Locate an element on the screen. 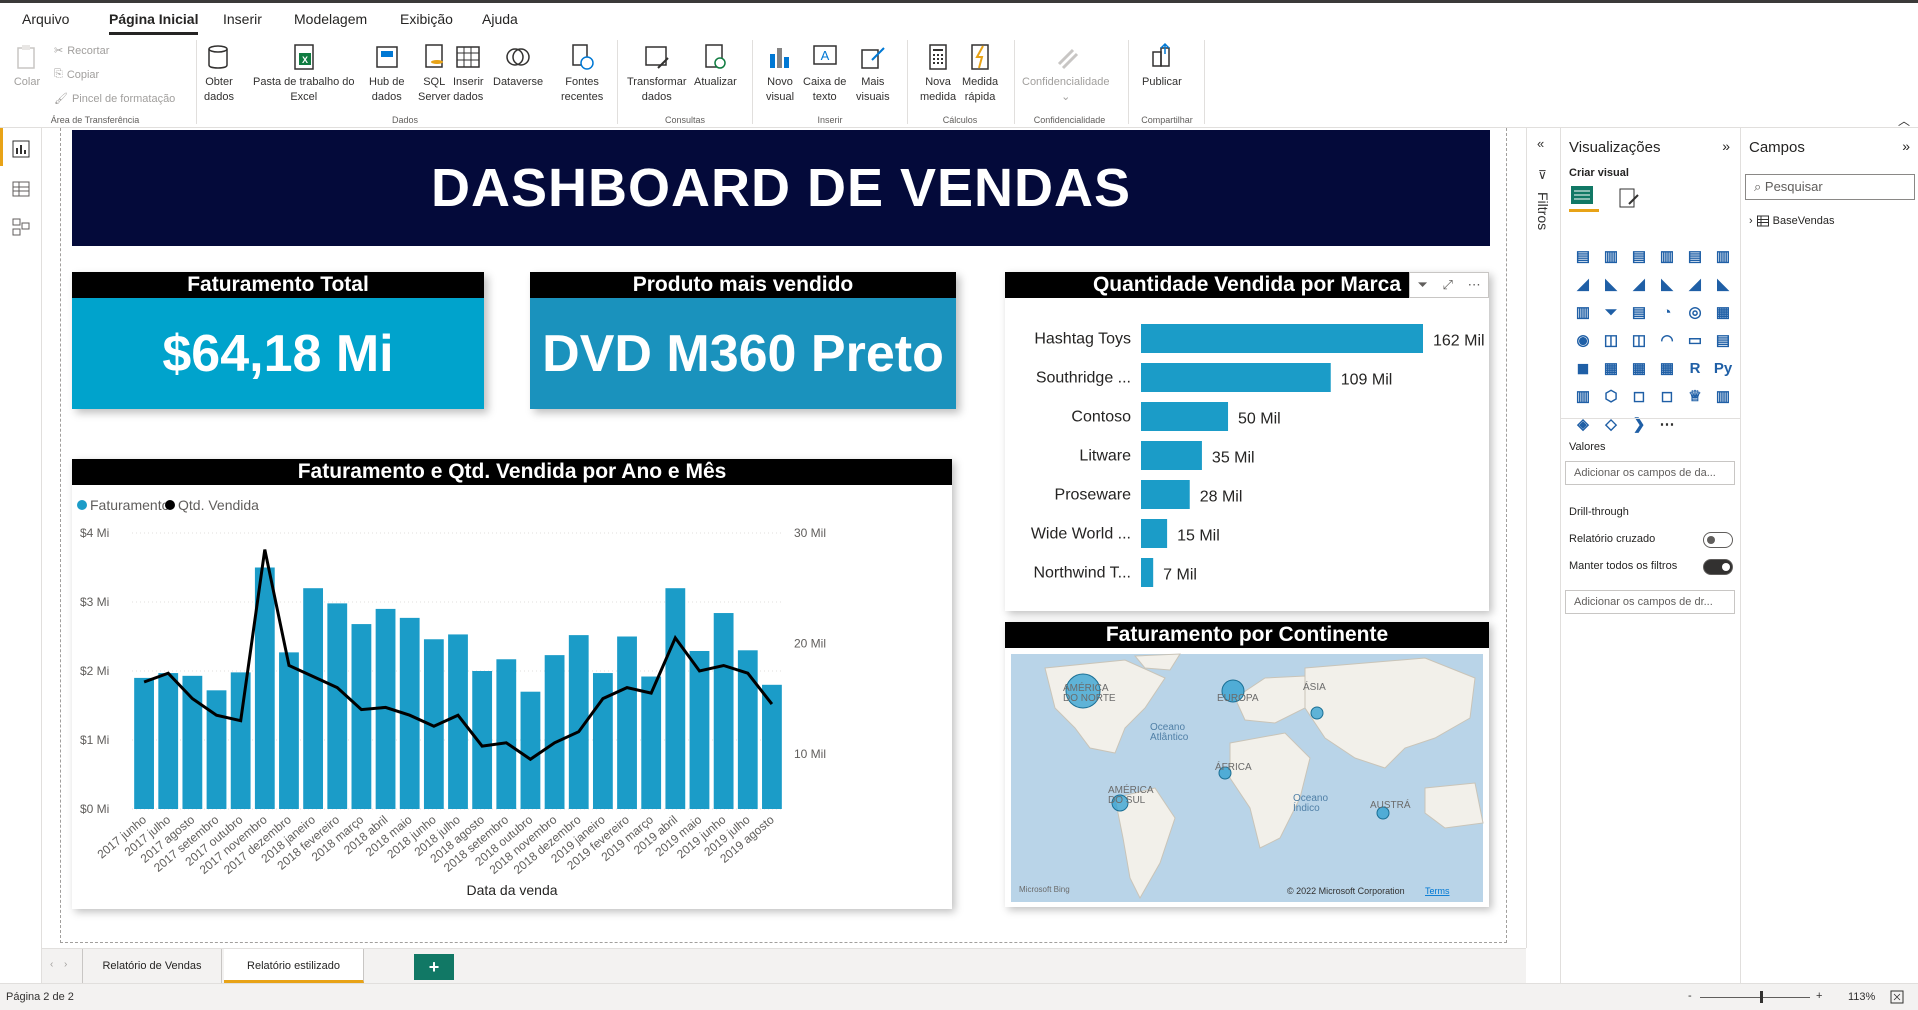 This screenshot has width=1918, height=1010. zoom-slider-thumb is located at coordinates (1761, 997).